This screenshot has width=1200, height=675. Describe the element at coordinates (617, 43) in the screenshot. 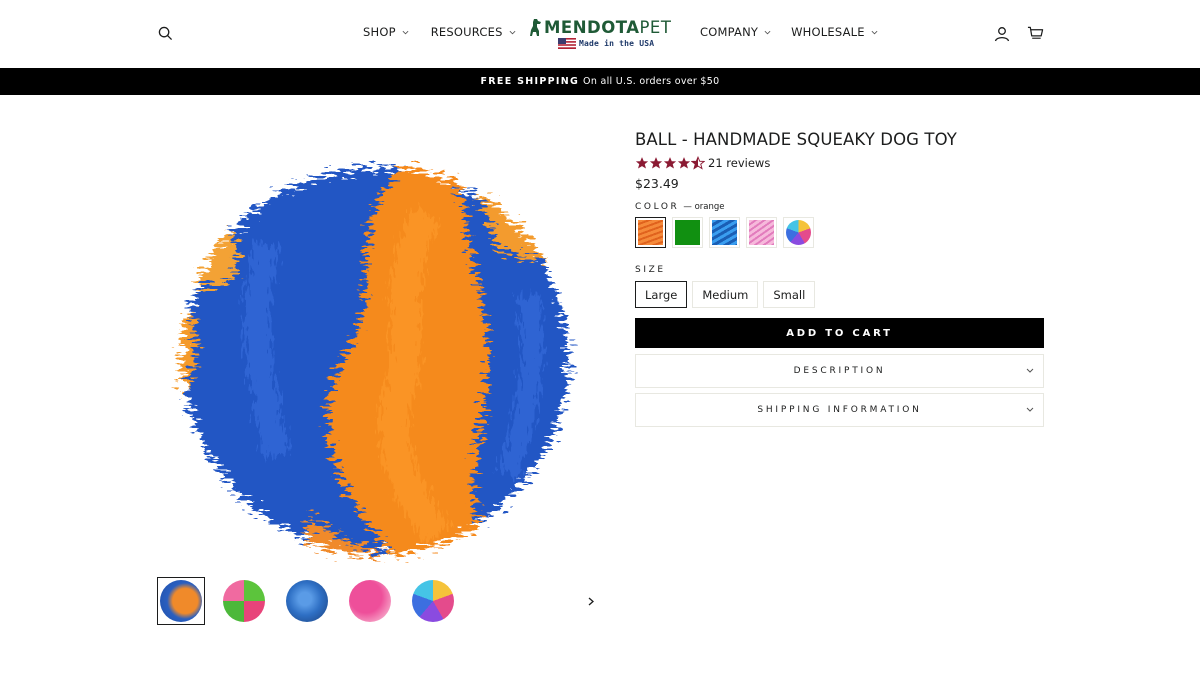

I see `logo-tagline: Made in the USA` at that location.